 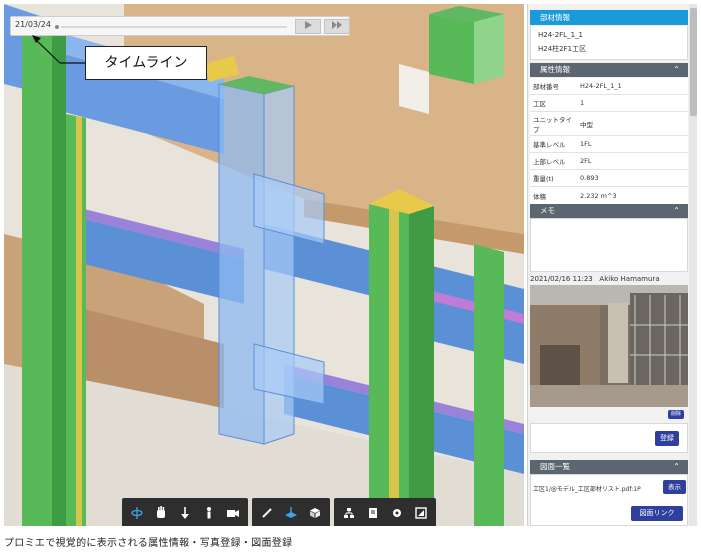 I want to click on attr-key: 工区, so click(x=539, y=104).